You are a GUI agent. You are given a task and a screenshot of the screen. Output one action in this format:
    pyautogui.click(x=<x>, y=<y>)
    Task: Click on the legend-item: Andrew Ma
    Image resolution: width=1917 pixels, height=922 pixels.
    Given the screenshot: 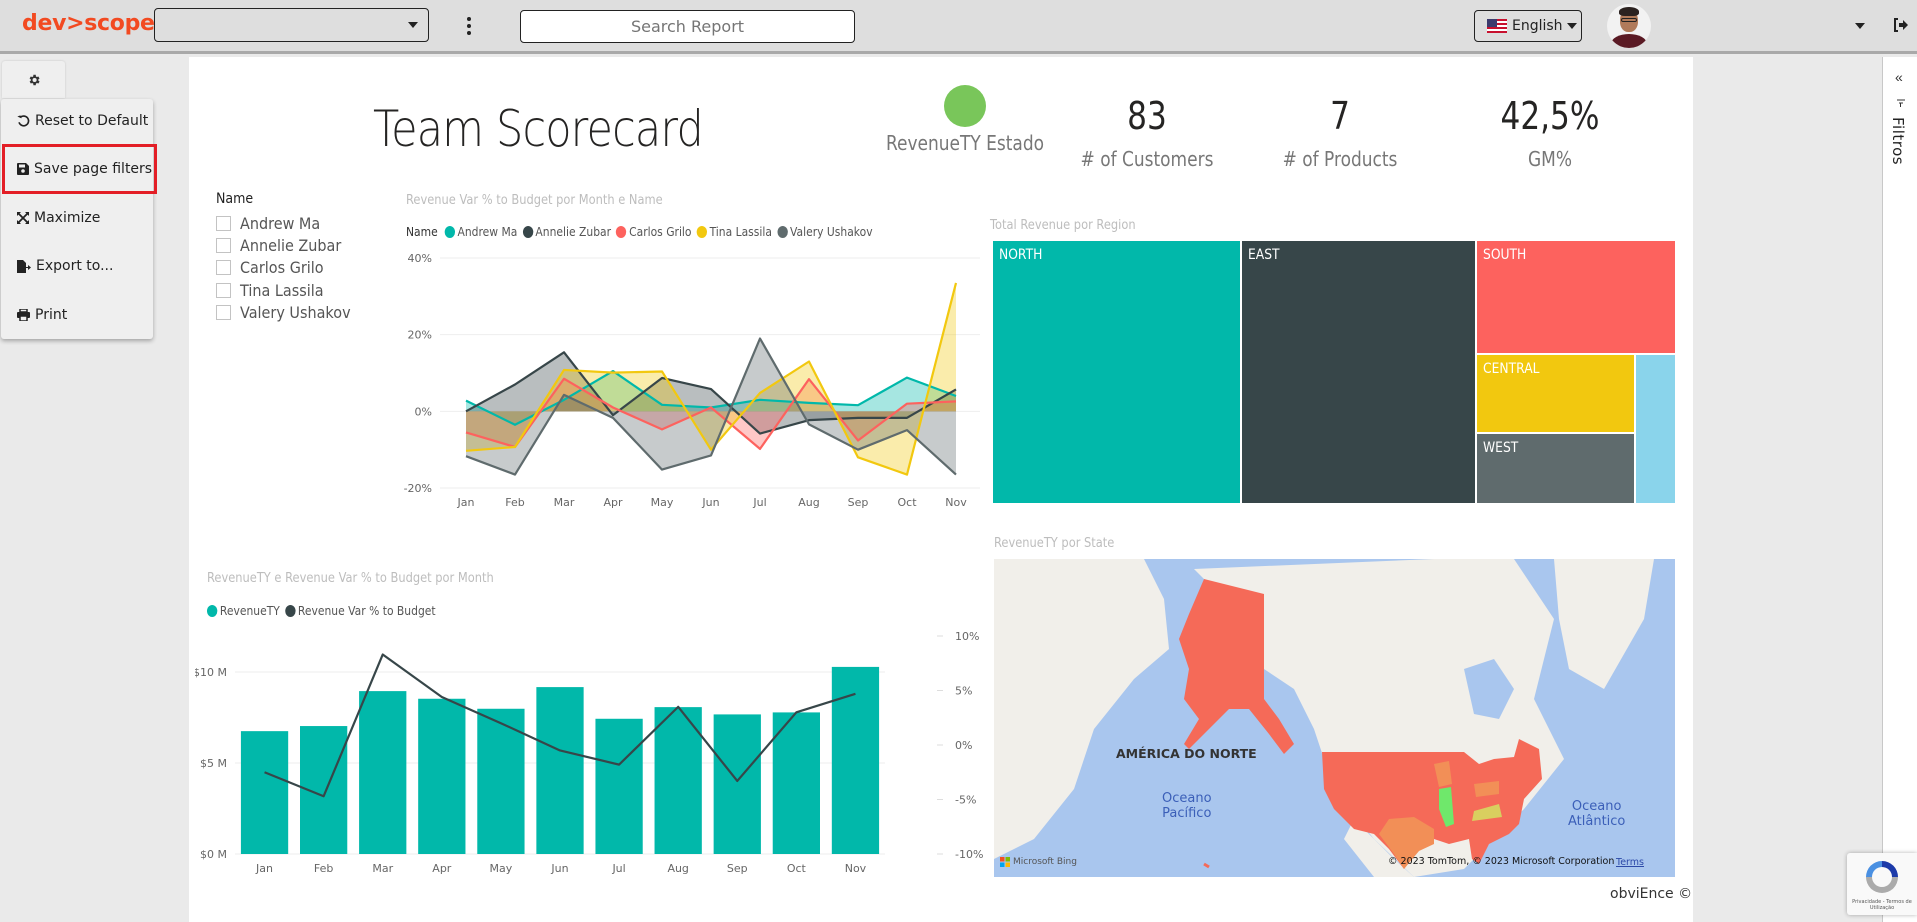 What is the action you would take?
    pyautogui.click(x=481, y=231)
    